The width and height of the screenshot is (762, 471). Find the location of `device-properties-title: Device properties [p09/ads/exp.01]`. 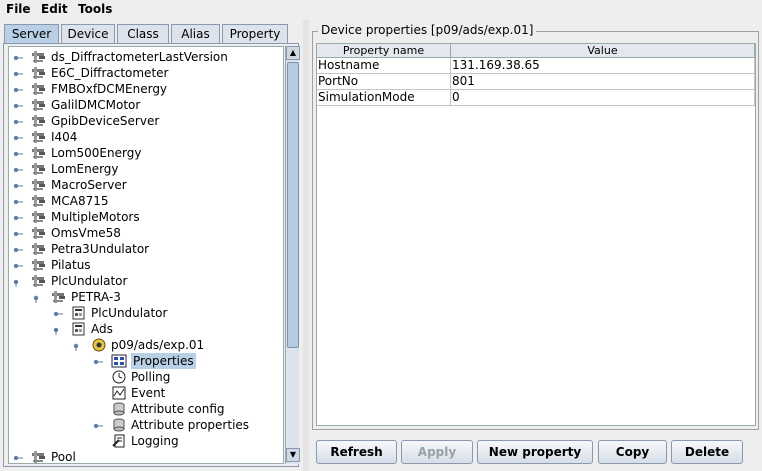

device-properties-title: Device properties [p09/ads/exp.01] is located at coordinates (427, 30).